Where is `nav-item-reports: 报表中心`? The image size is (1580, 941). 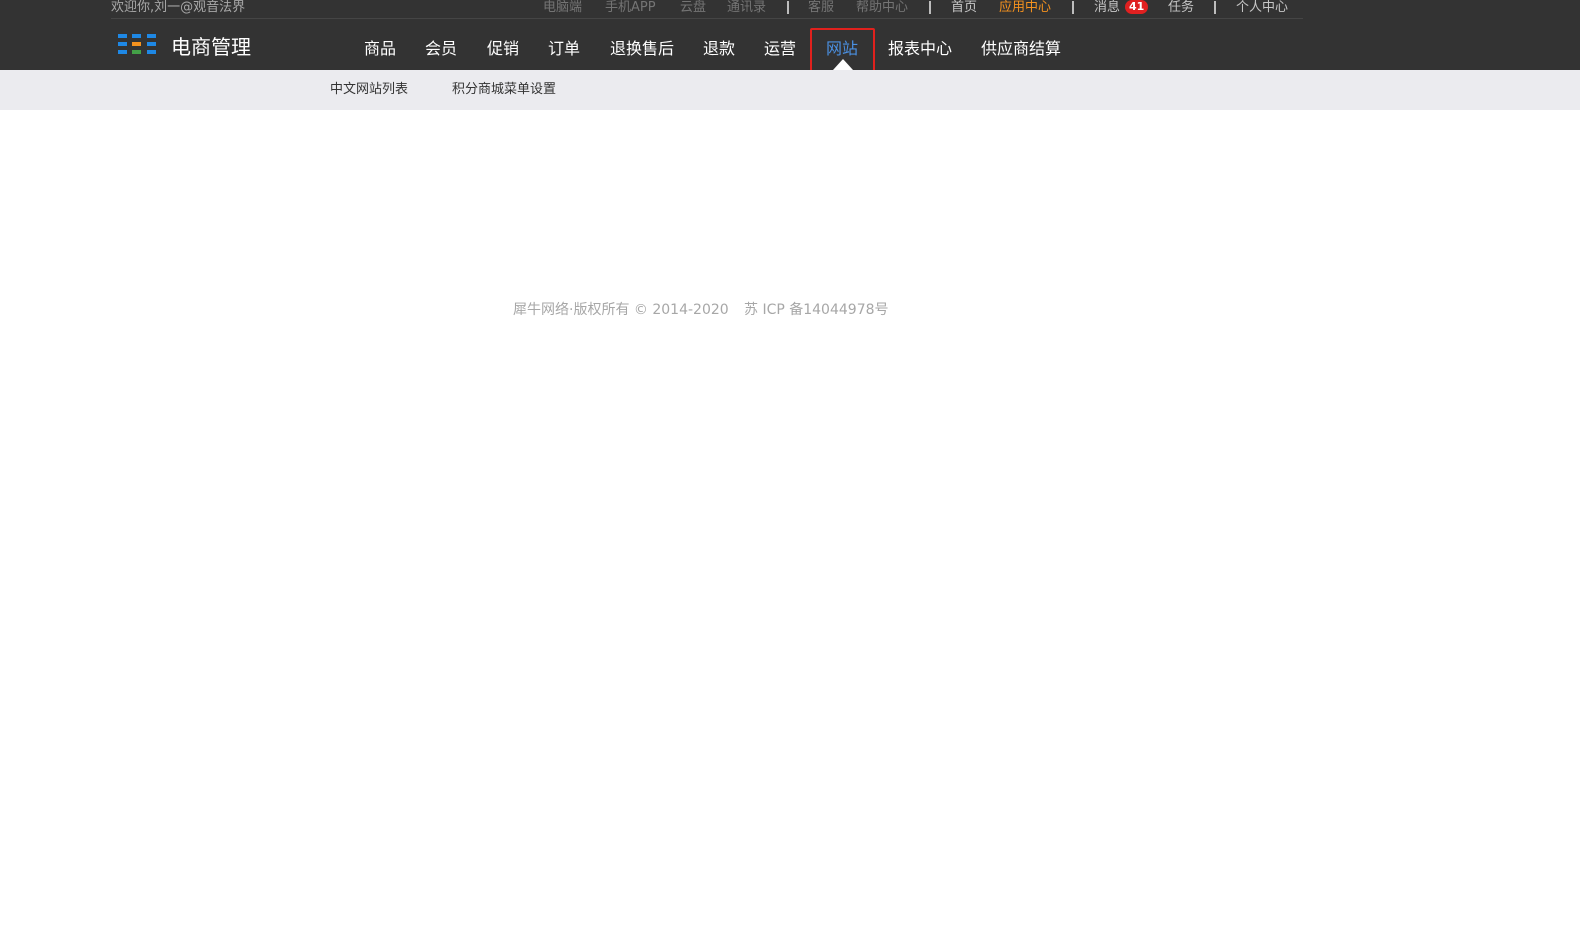
nav-item-reports: 报表中心 is located at coordinates (920, 49).